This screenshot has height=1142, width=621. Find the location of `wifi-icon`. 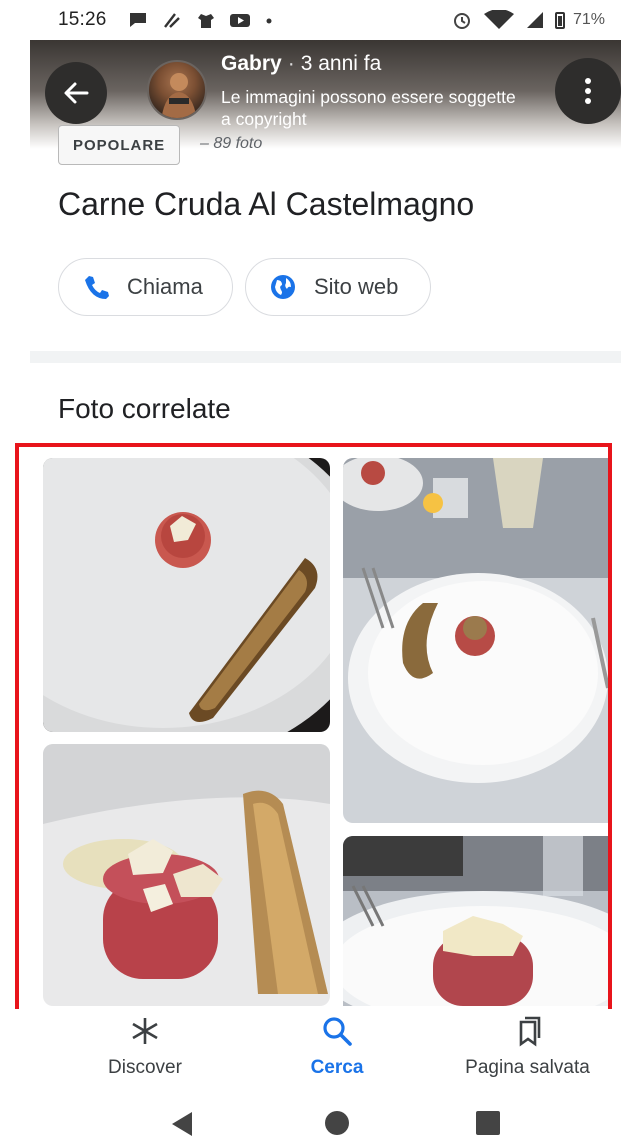

wifi-icon is located at coordinates (498, 19).